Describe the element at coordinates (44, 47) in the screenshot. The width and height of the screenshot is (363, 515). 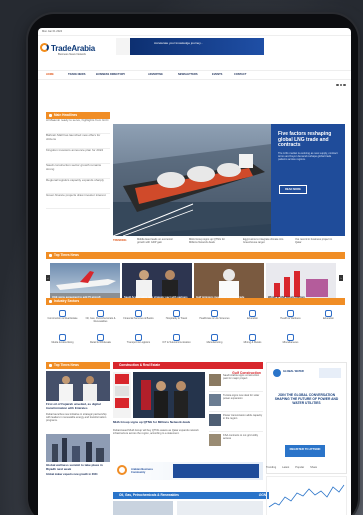
I see `logo-icon` at that location.